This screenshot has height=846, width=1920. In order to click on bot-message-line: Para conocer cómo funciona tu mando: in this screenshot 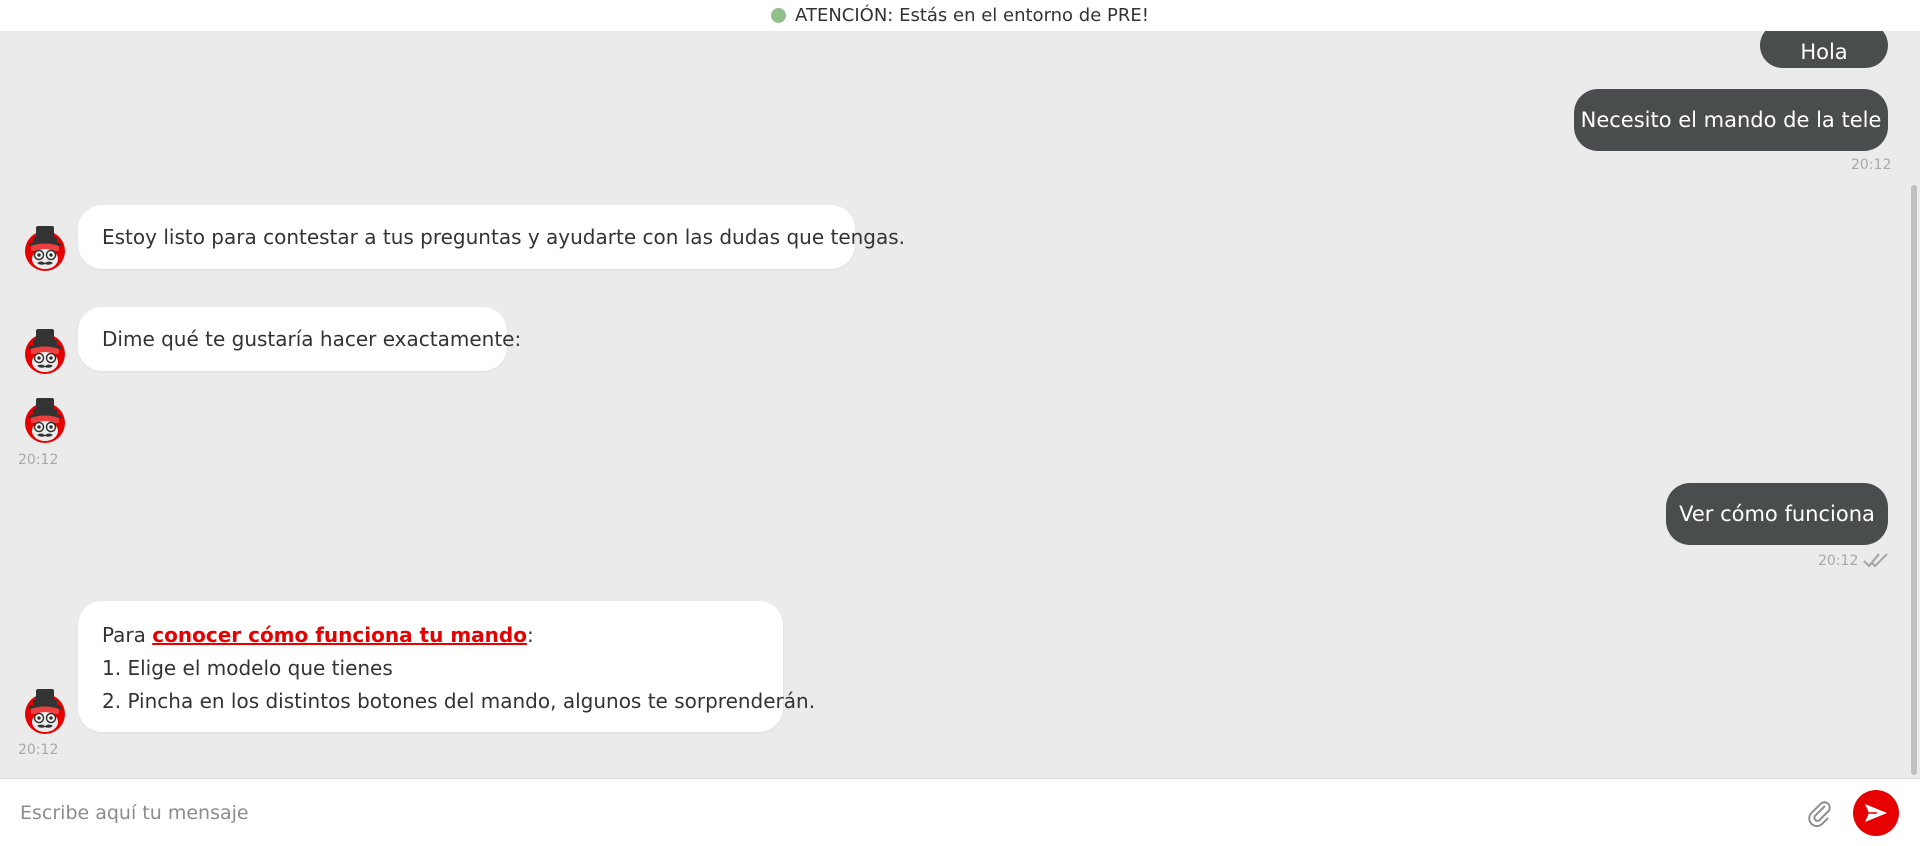, I will do `click(430, 635)`.